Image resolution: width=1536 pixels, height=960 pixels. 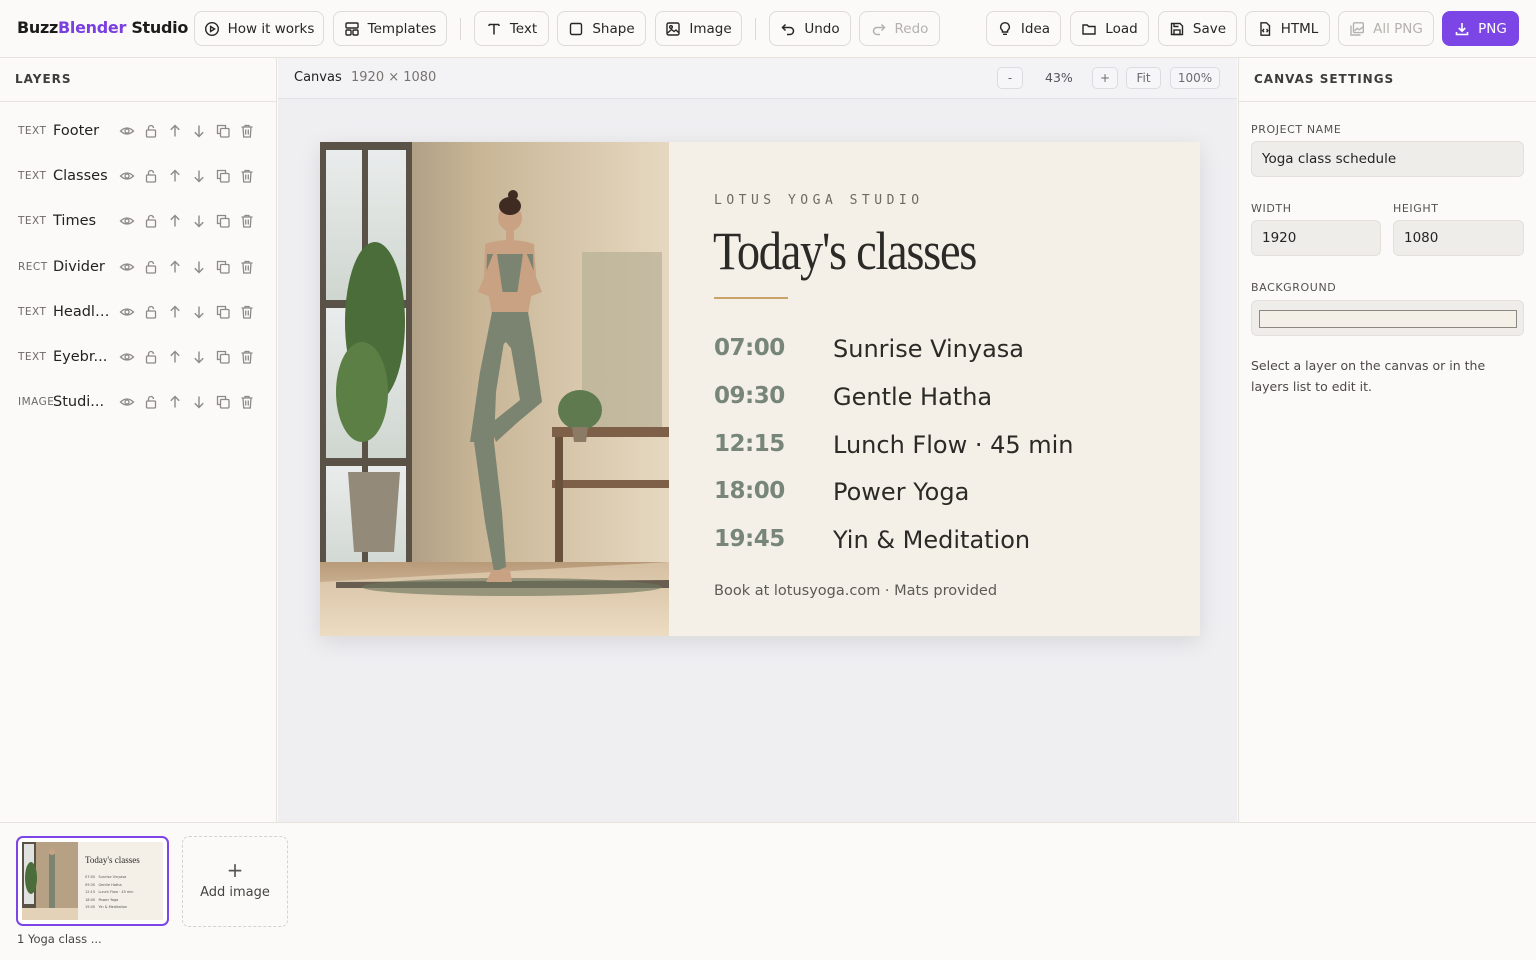 I want to click on how-it-works-label: How it works, so click(x=271, y=28).